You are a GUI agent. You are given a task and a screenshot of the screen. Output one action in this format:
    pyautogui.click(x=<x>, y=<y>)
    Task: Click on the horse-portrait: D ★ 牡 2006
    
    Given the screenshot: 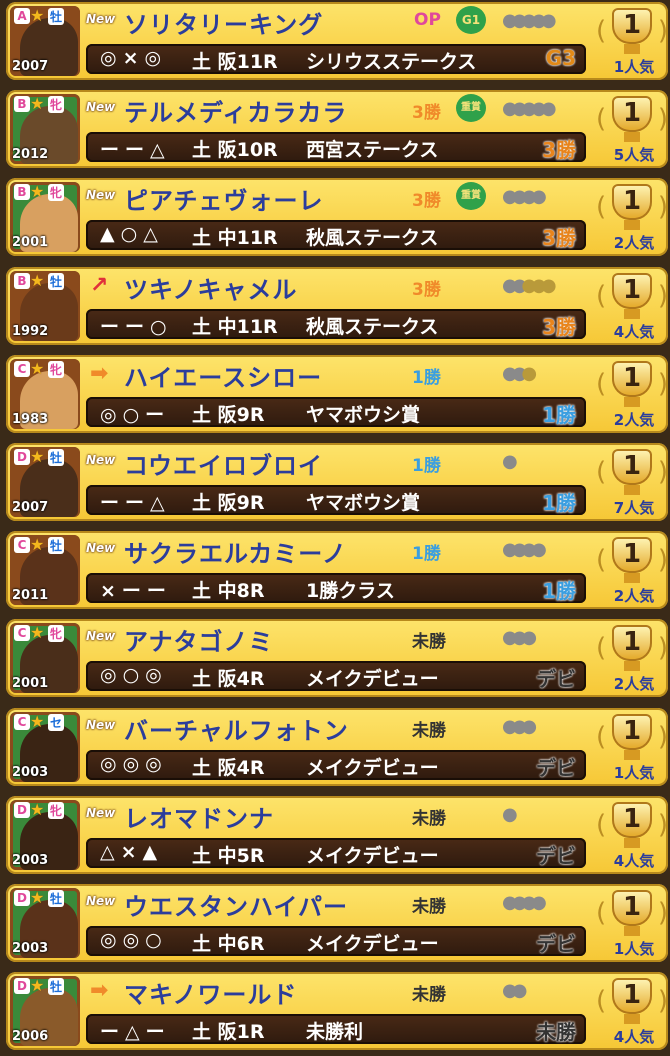 What is the action you would take?
    pyautogui.click(x=45, y=1011)
    